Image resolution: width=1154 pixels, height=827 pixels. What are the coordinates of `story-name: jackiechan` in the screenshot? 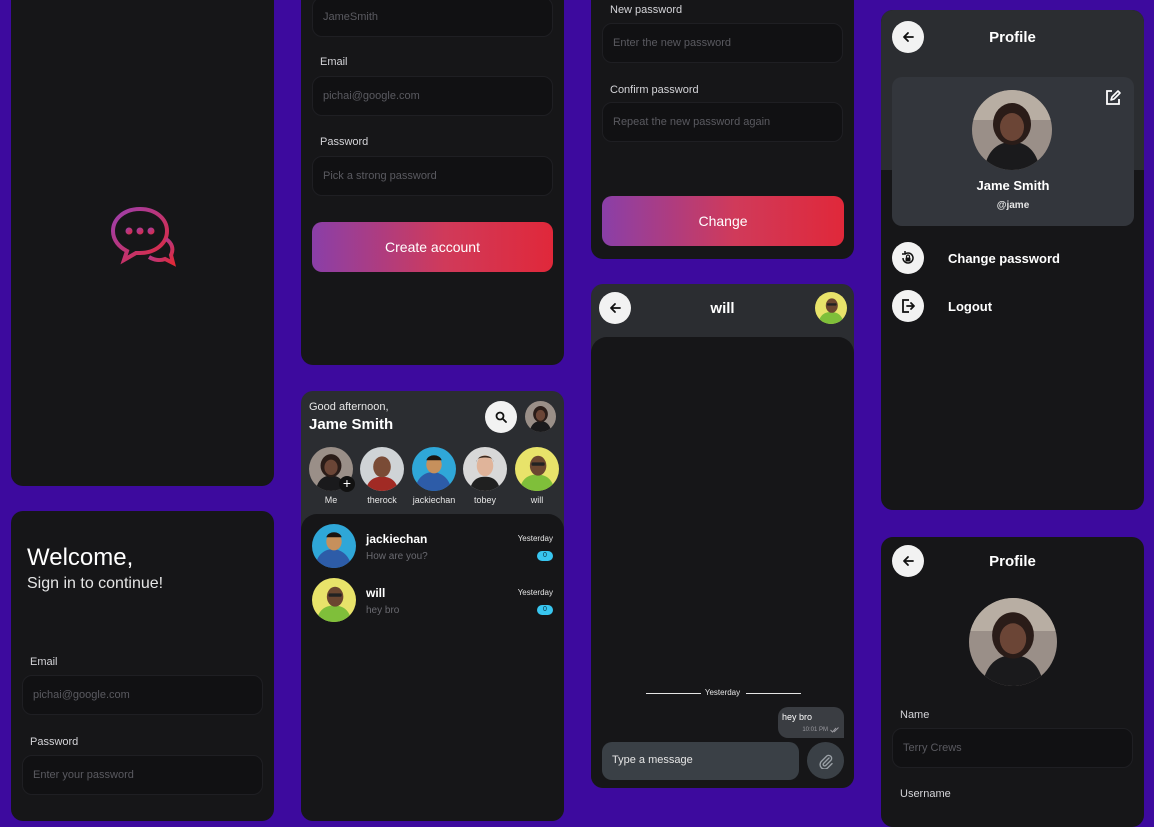 It's located at (434, 500).